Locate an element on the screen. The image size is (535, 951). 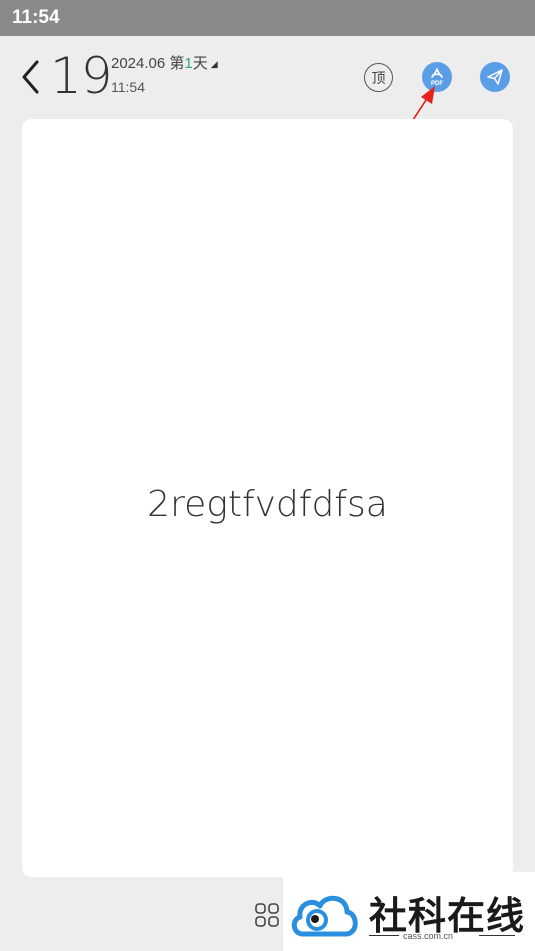
date-selector: 2024.06 第 1 天 ◢ is located at coordinates (164, 64).